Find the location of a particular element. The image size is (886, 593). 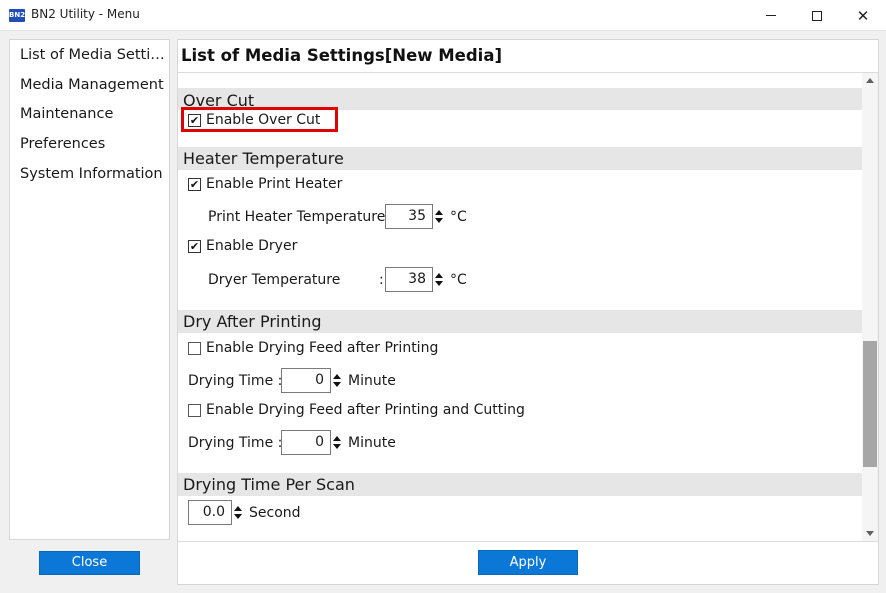

window-title: BN2 Utility - Menu is located at coordinates (85, 14).